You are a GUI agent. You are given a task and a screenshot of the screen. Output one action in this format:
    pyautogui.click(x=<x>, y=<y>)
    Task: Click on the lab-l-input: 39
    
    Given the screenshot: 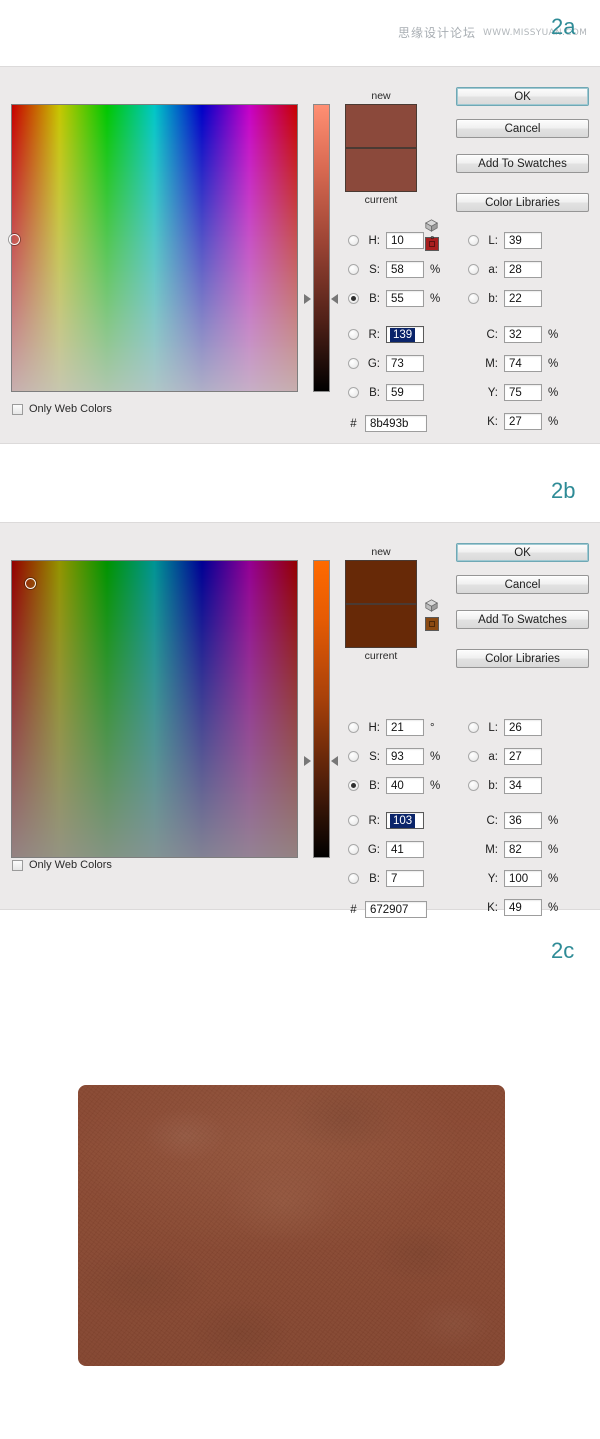 What is the action you would take?
    pyautogui.click(x=523, y=240)
    